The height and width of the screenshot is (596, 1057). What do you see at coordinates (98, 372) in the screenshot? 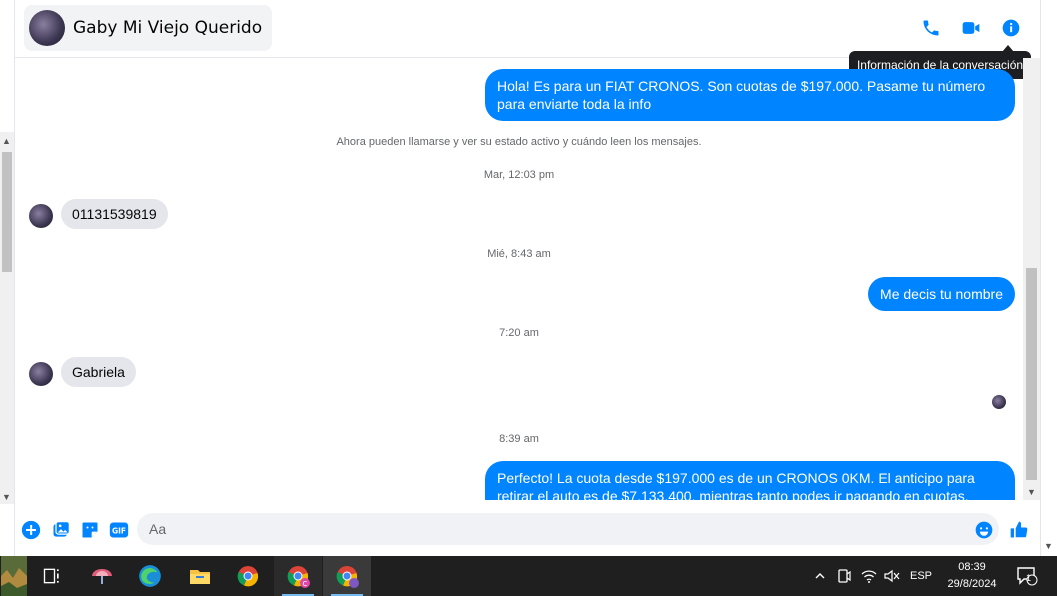
I see `message-bubble-incoming: Gabriela` at bounding box center [98, 372].